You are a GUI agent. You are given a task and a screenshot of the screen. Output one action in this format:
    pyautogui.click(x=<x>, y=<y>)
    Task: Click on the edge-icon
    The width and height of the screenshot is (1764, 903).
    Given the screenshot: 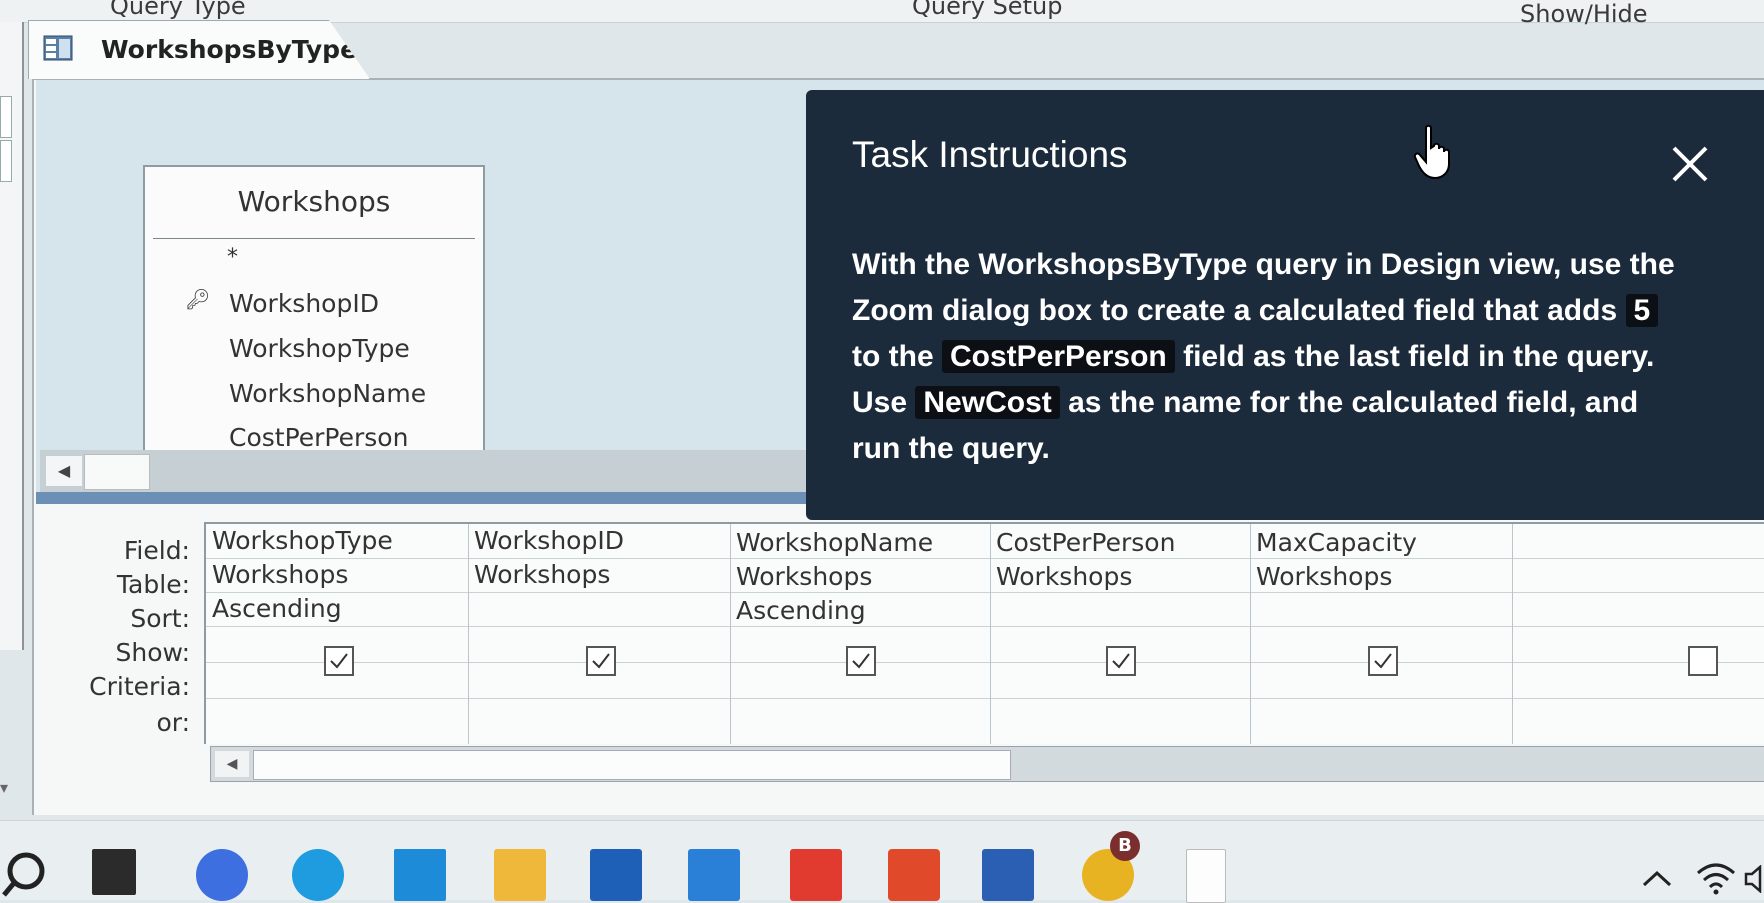 What is the action you would take?
    pyautogui.click(x=318, y=875)
    